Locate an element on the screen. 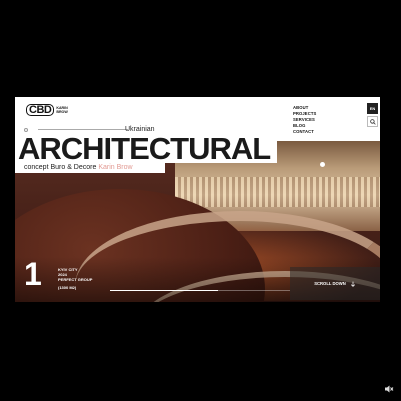 The width and height of the screenshot is (401, 401). hero-title: ARCHITECTURAL is located at coordinates (144, 148).